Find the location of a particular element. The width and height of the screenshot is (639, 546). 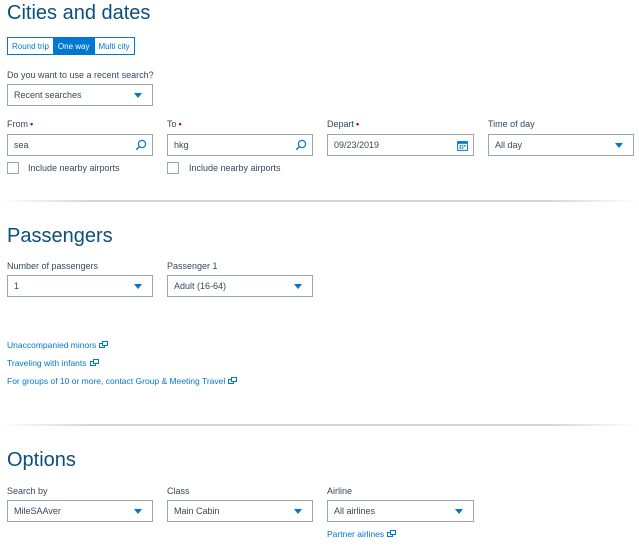

trip-type-toggle: Round trip One way Multi city is located at coordinates (71, 46).